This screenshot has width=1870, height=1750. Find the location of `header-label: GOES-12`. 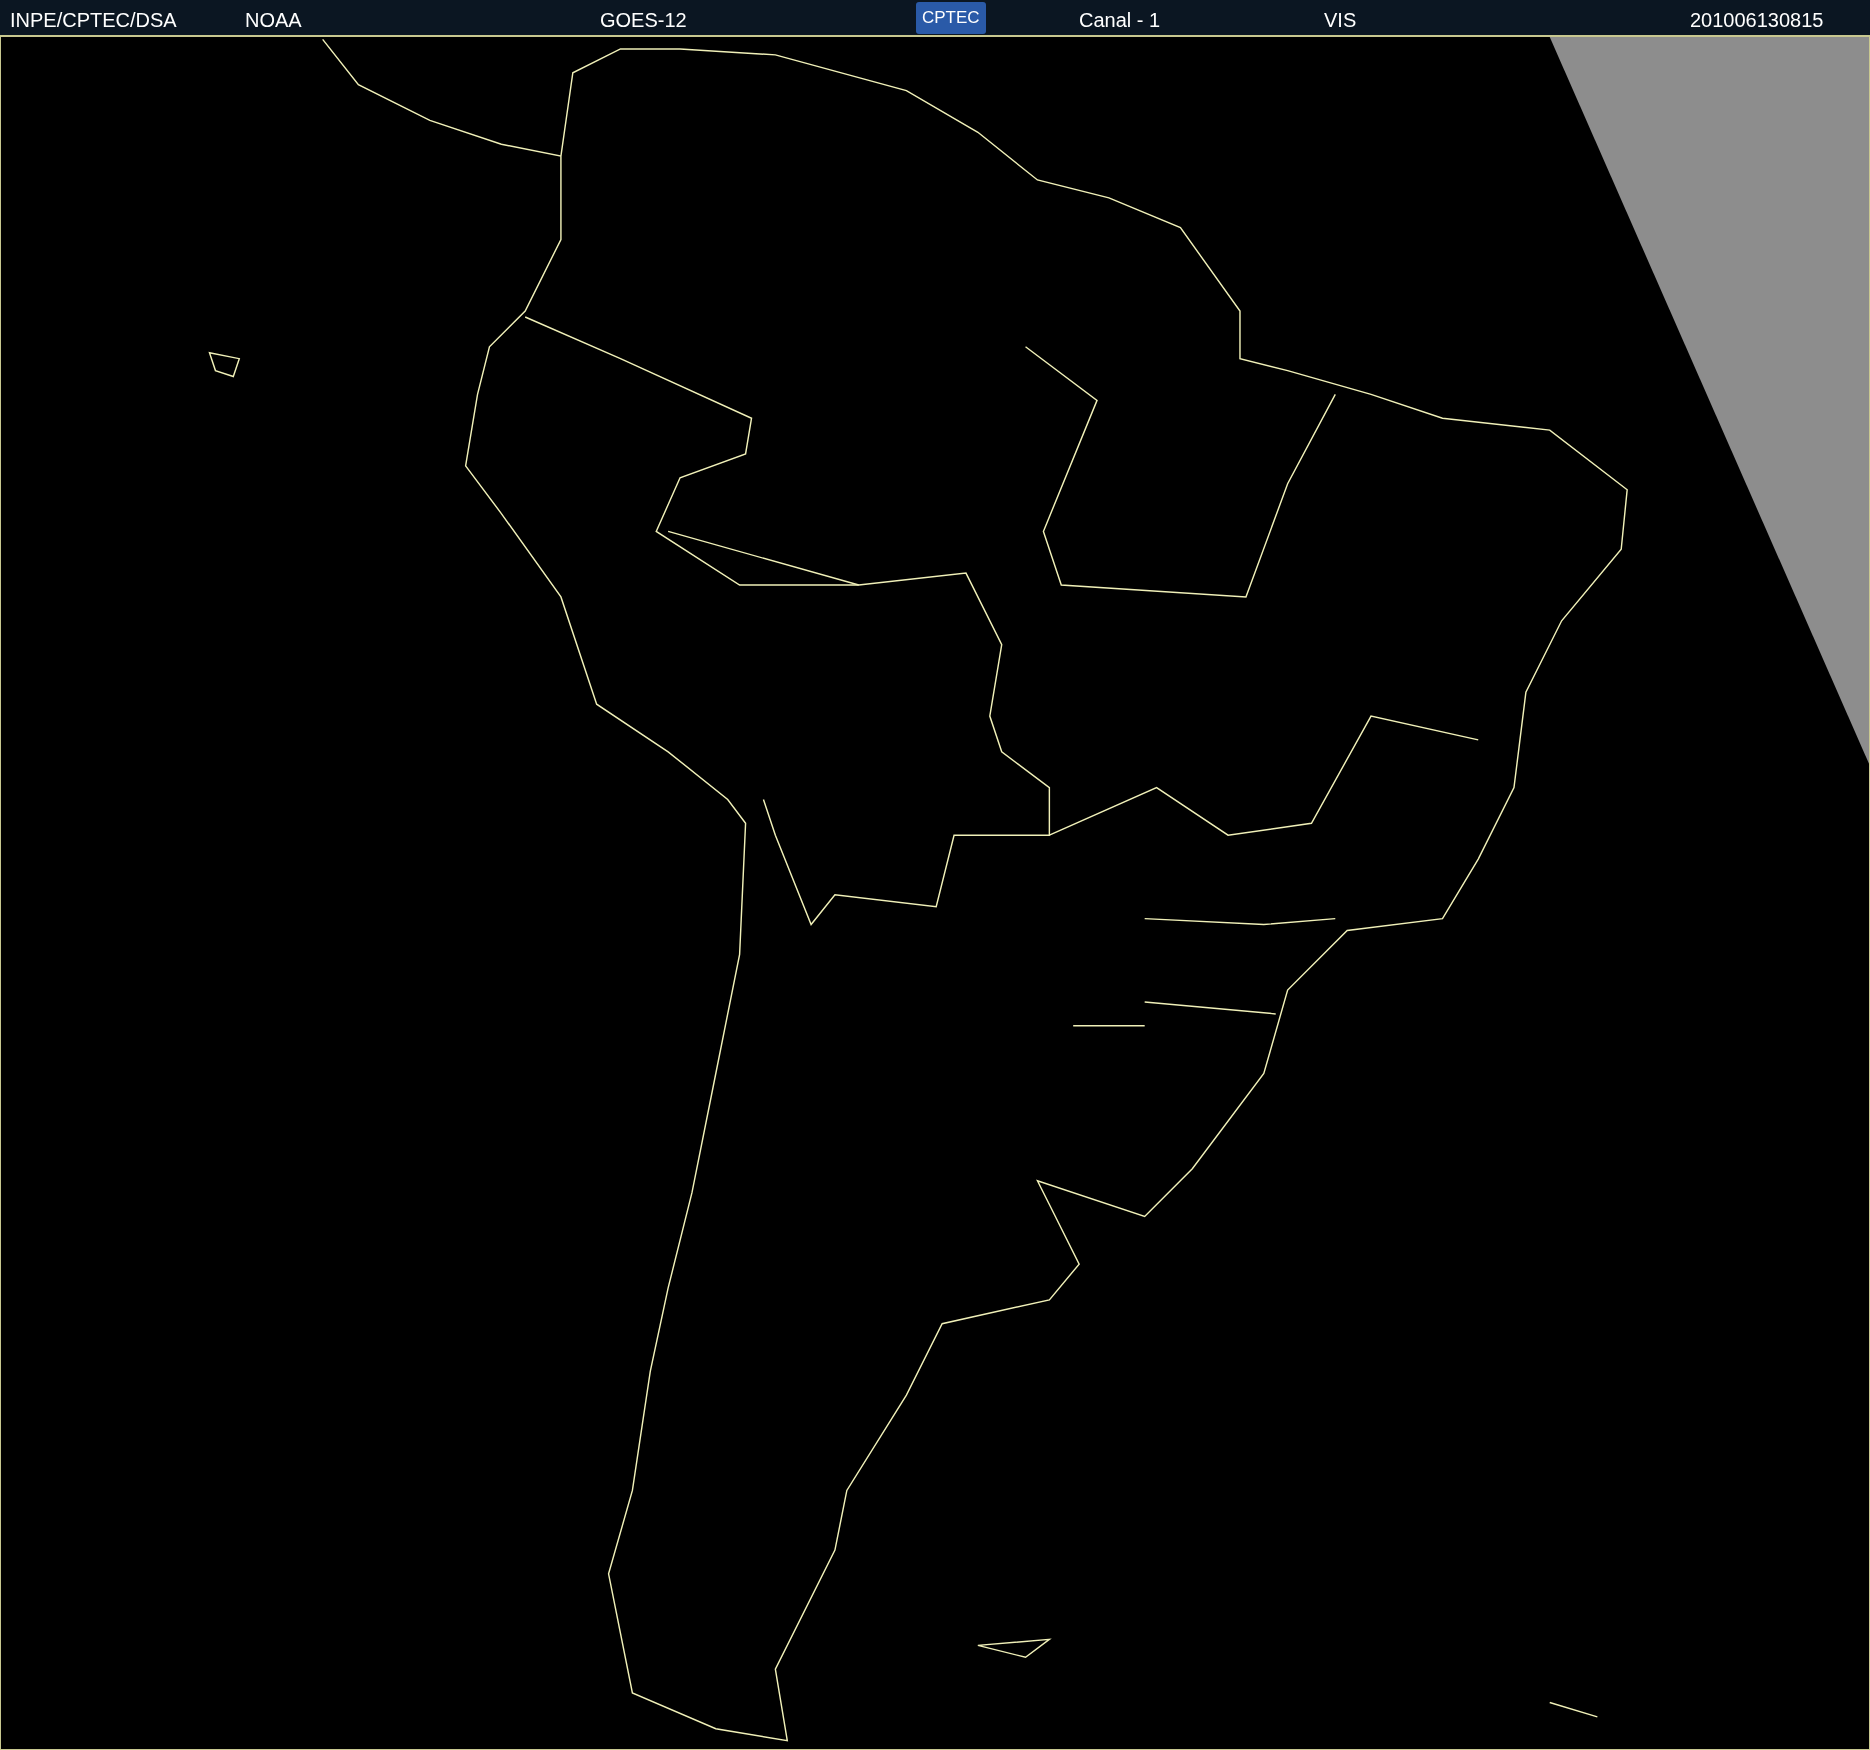

header-label: GOES-12 is located at coordinates (643, 20).